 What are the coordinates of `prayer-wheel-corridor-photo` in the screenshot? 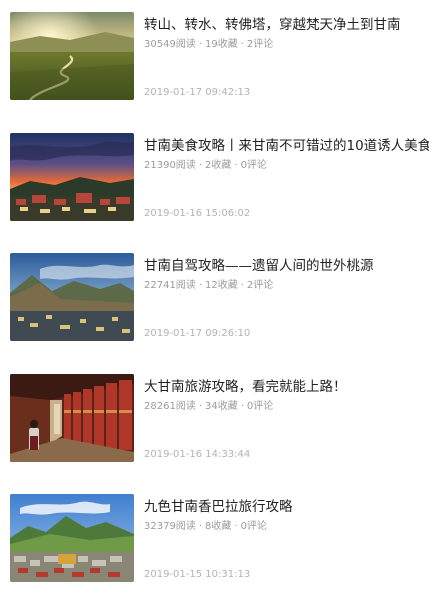 It's located at (72, 418).